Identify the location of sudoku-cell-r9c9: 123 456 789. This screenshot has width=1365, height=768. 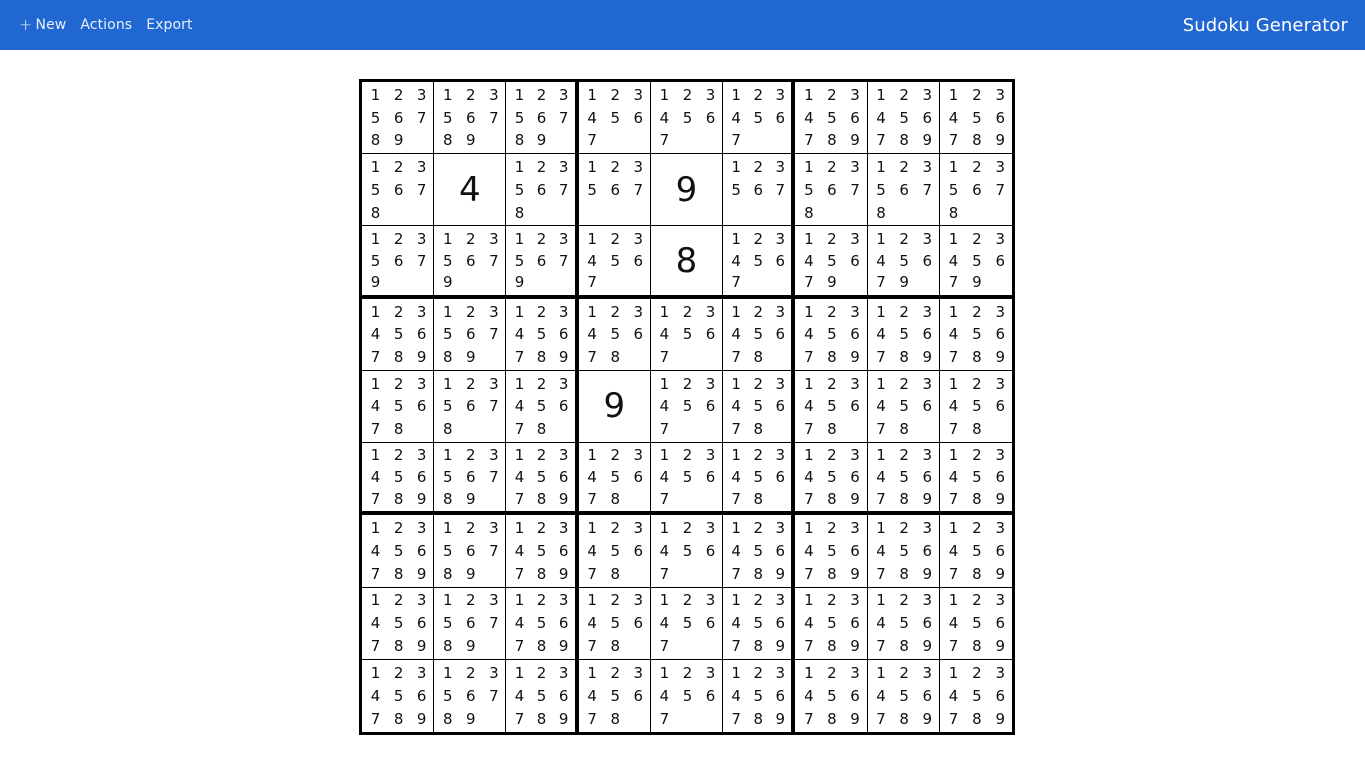
(975, 695).